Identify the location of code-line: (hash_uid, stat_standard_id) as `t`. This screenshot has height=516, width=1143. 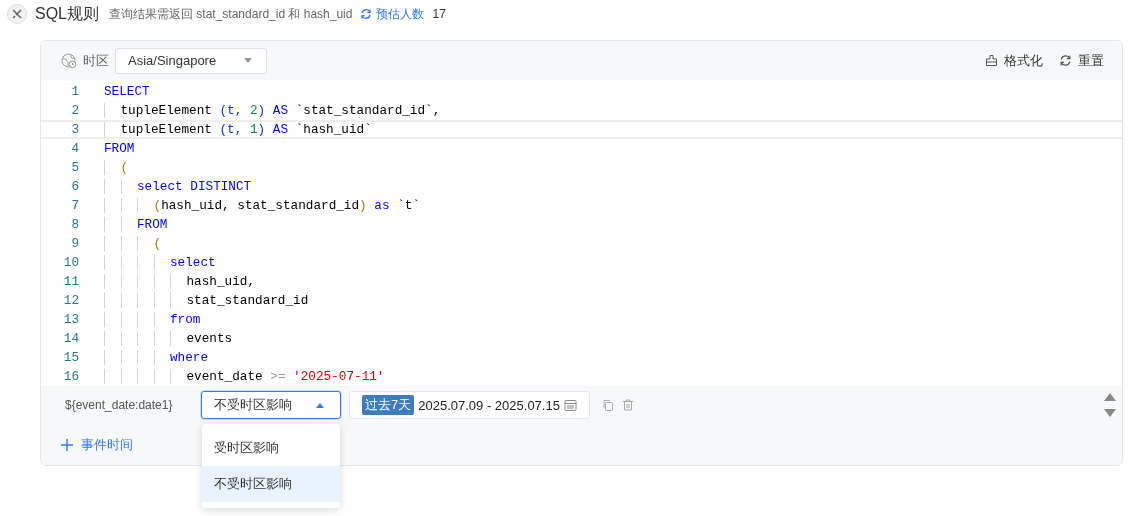
(287, 205).